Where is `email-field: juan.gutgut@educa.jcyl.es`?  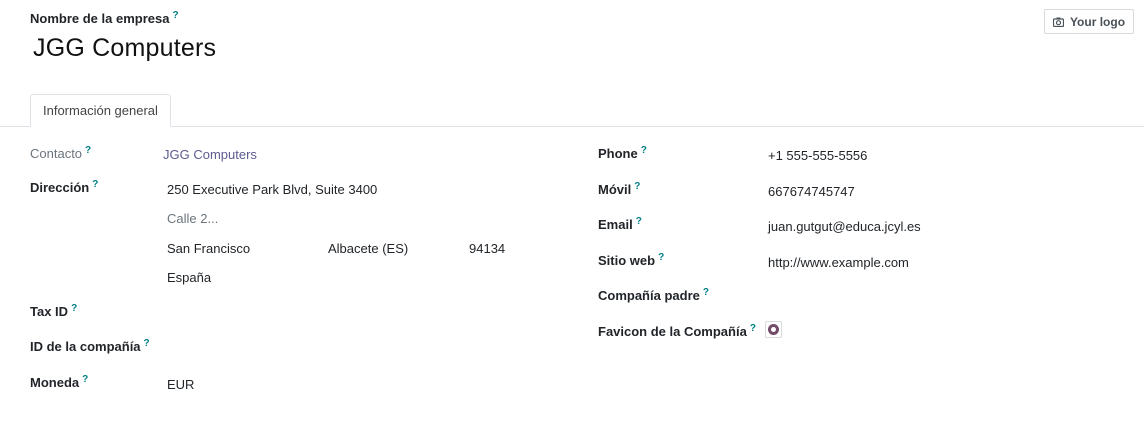 email-field: juan.gutgut@educa.jcyl.es is located at coordinates (844, 226).